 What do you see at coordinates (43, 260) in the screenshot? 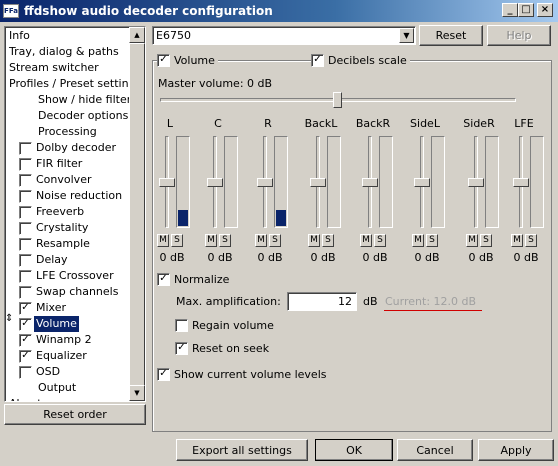
I see `tree-item: Delay` at bounding box center [43, 260].